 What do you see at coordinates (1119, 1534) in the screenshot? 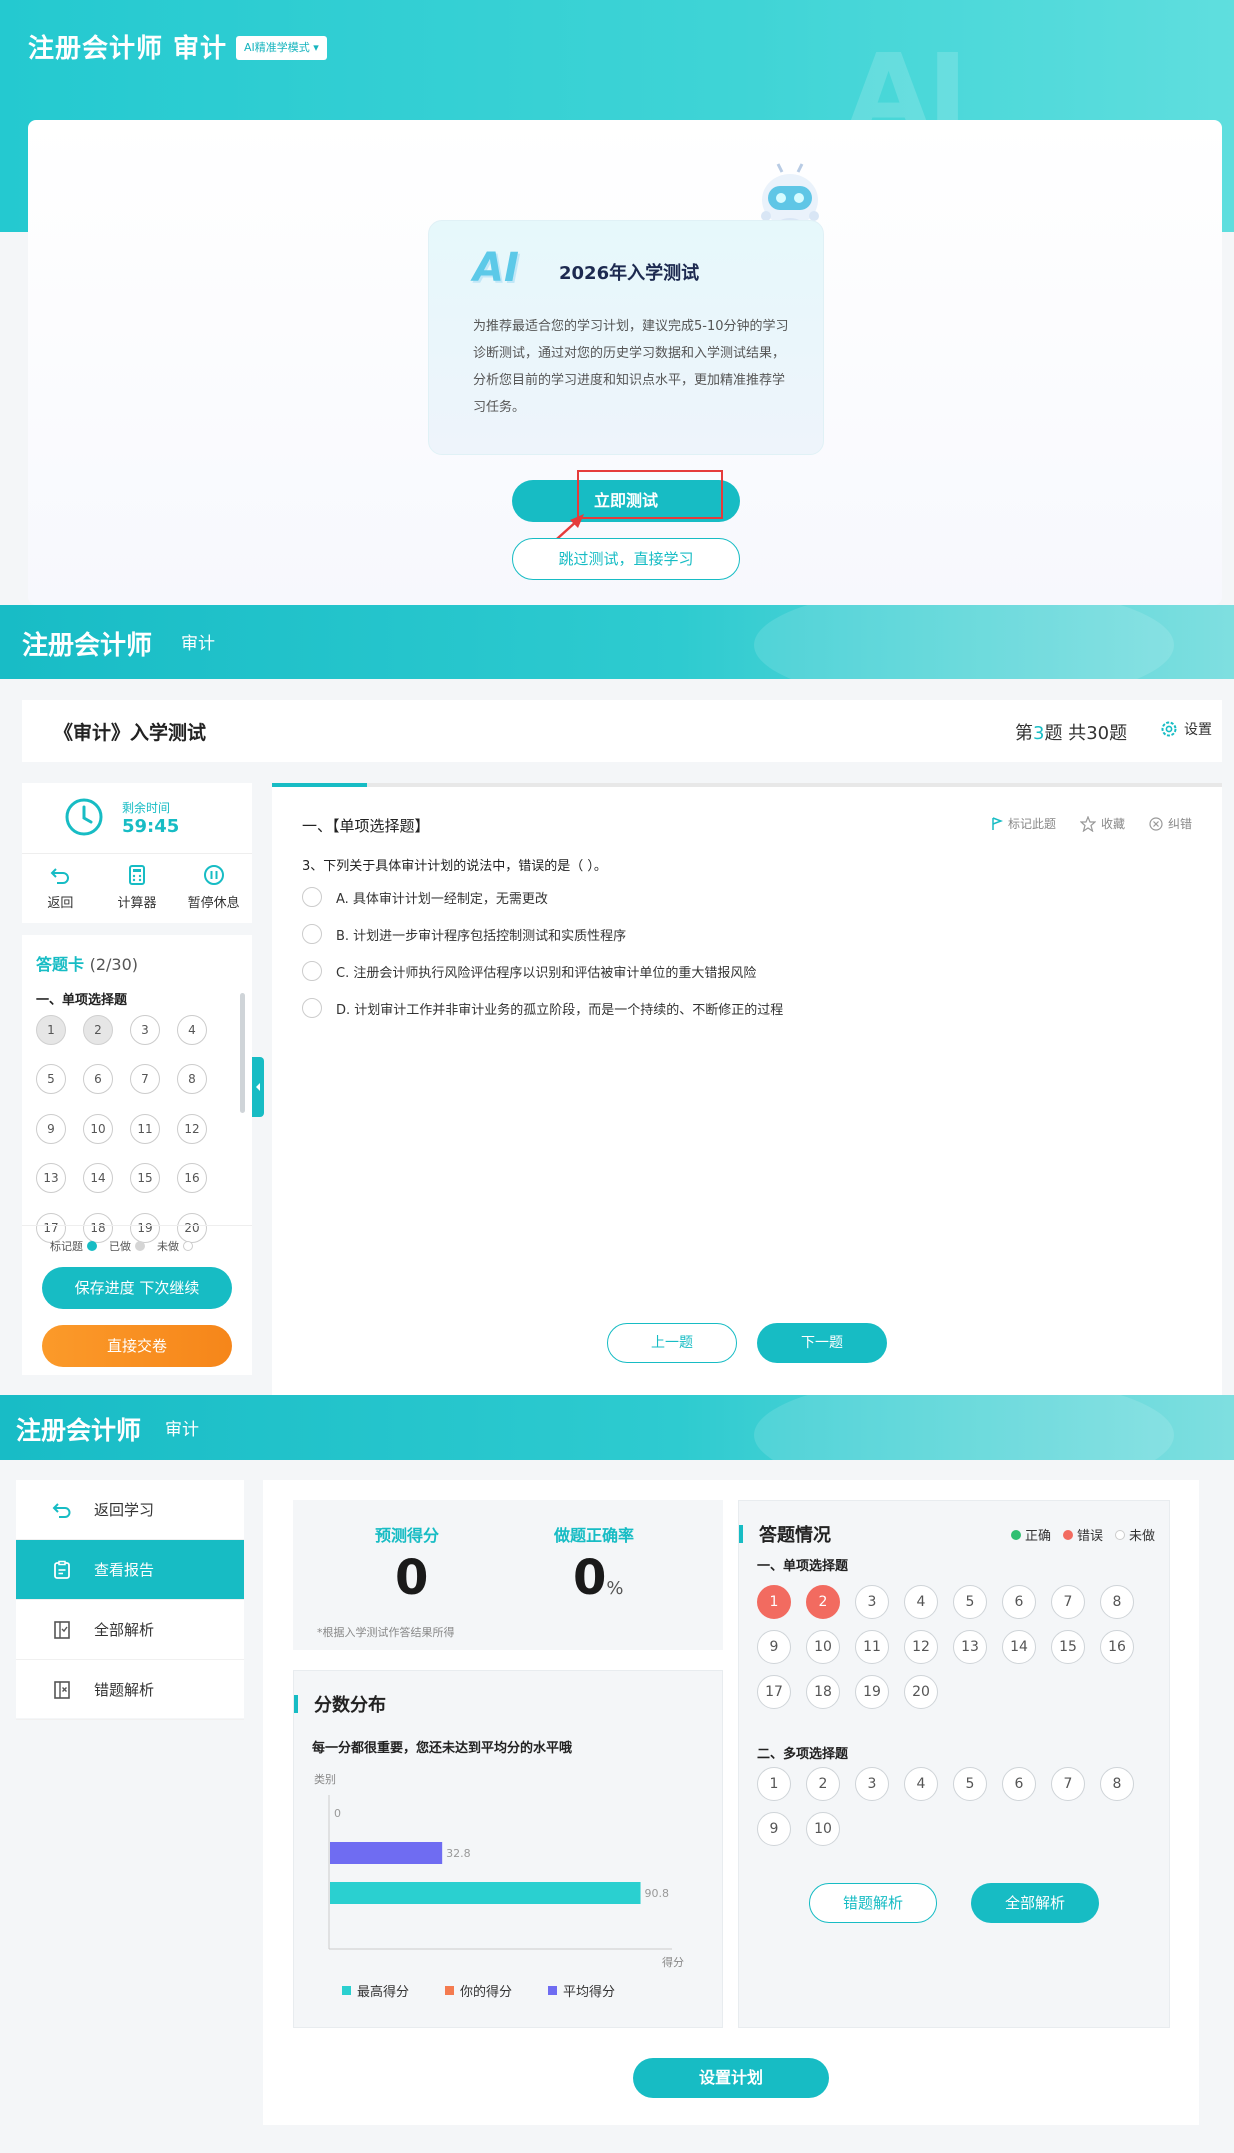
I see `undone-dot-icon` at bounding box center [1119, 1534].